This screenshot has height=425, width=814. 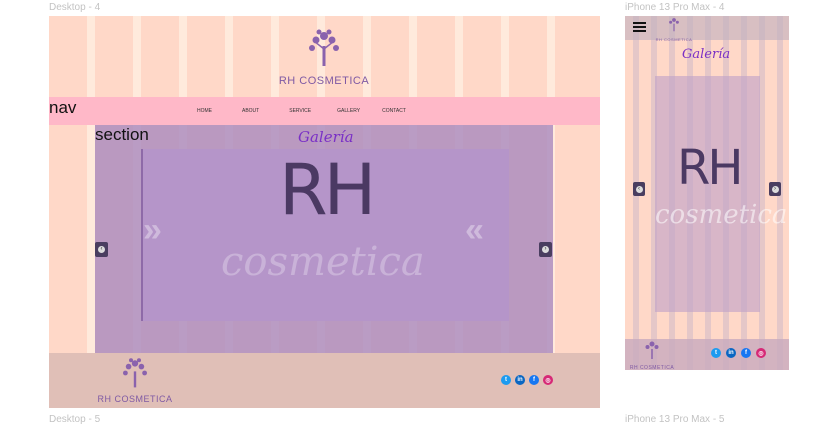 I want to click on nav-link-gallery: GALLERY, so click(x=348, y=111).